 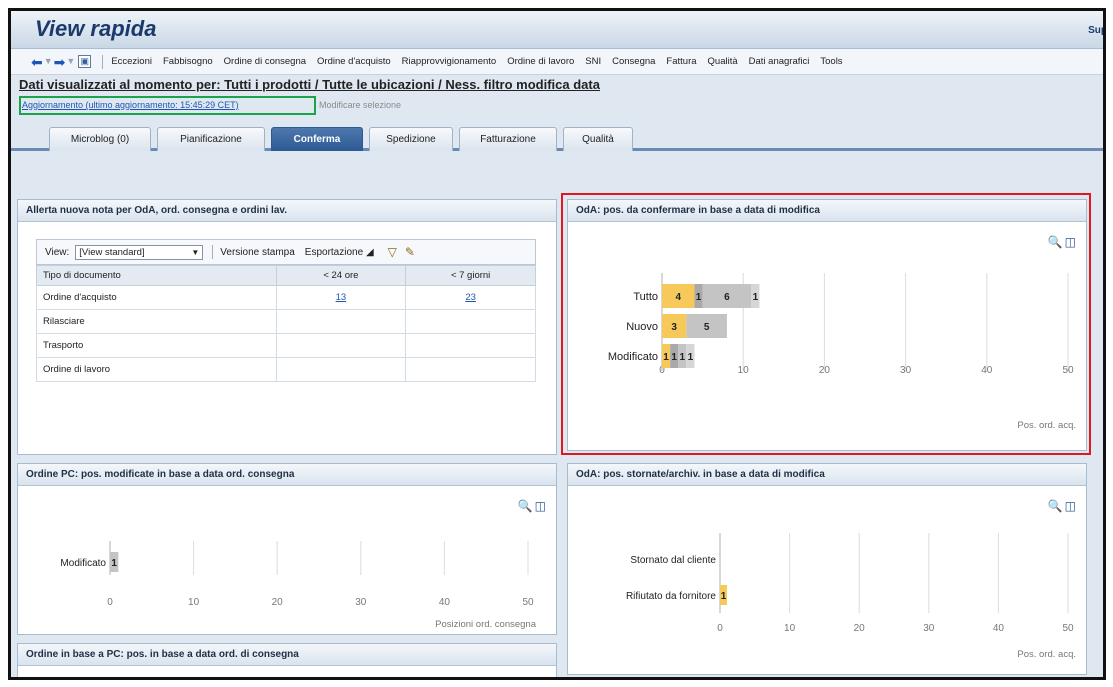 What do you see at coordinates (831, 61) in the screenshot?
I see `toolbar-item-tools: Tools` at bounding box center [831, 61].